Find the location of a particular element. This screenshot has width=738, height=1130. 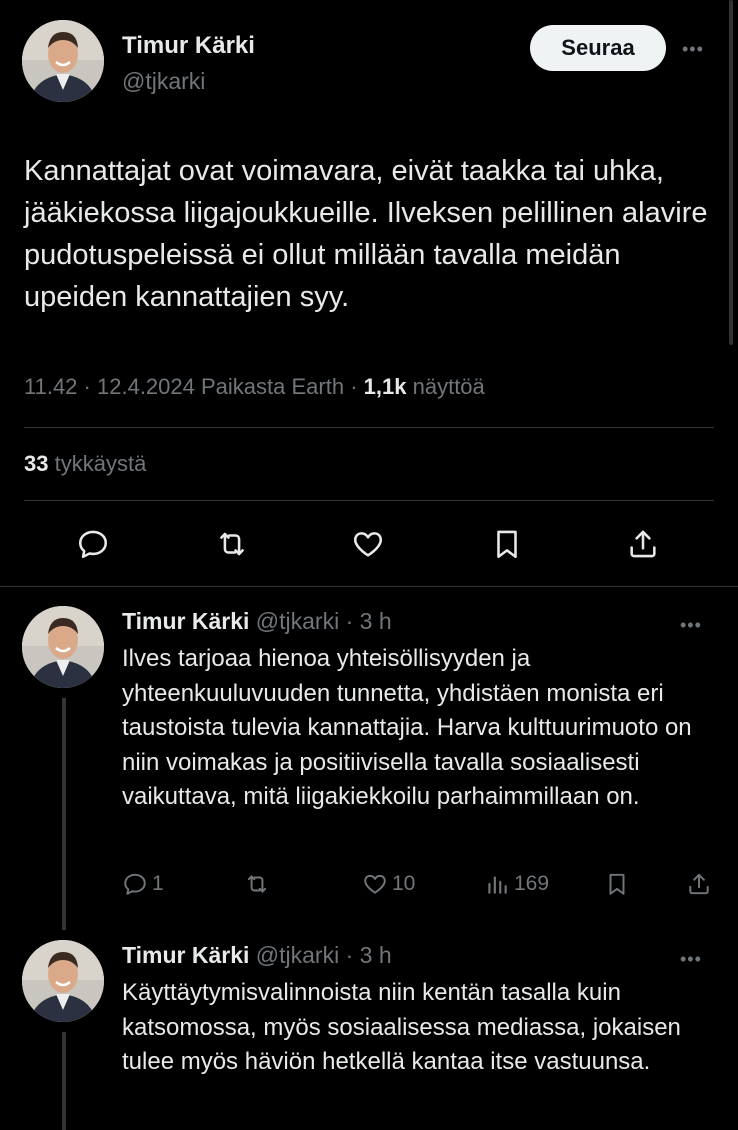

bar-chart-icon is located at coordinates (497, 885).